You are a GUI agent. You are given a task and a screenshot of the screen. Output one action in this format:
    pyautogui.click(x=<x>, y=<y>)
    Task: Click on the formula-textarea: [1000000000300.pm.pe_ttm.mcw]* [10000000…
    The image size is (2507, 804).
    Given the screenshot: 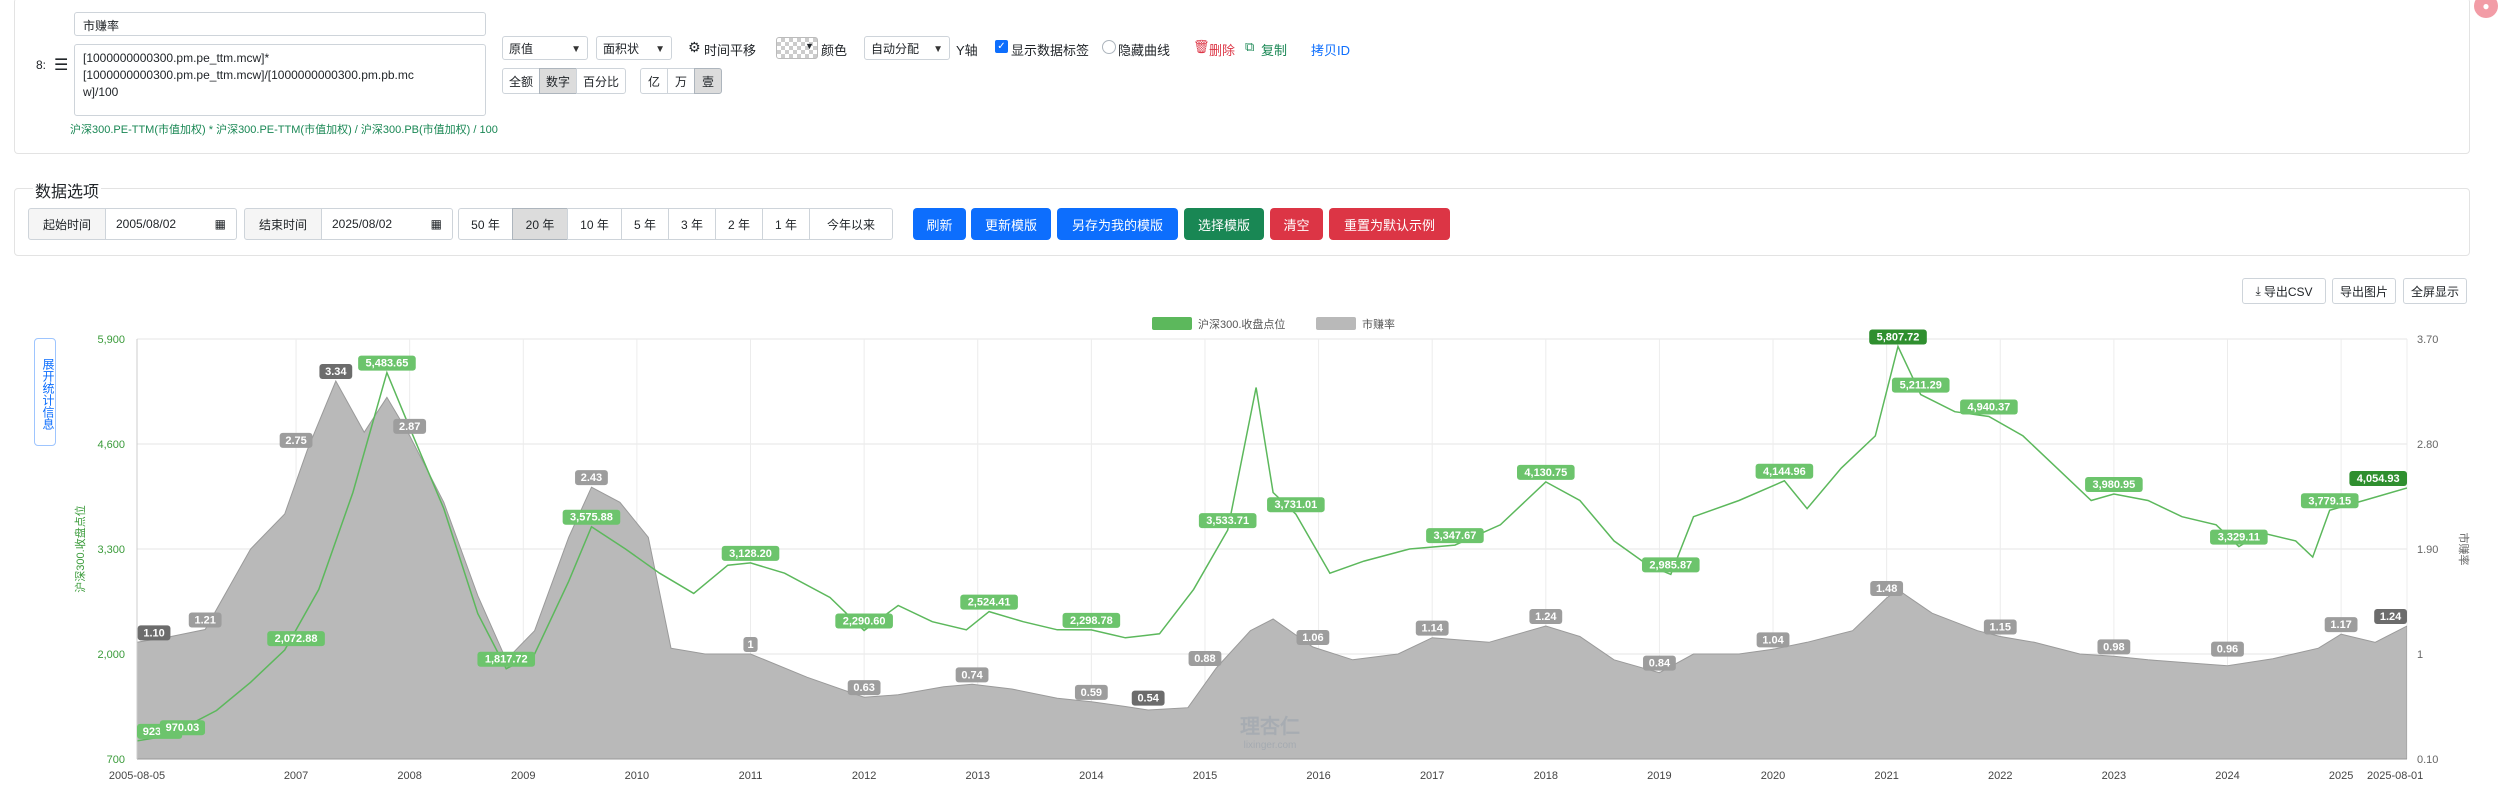 What is the action you would take?
    pyautogui.click(x=280, y=80)
    